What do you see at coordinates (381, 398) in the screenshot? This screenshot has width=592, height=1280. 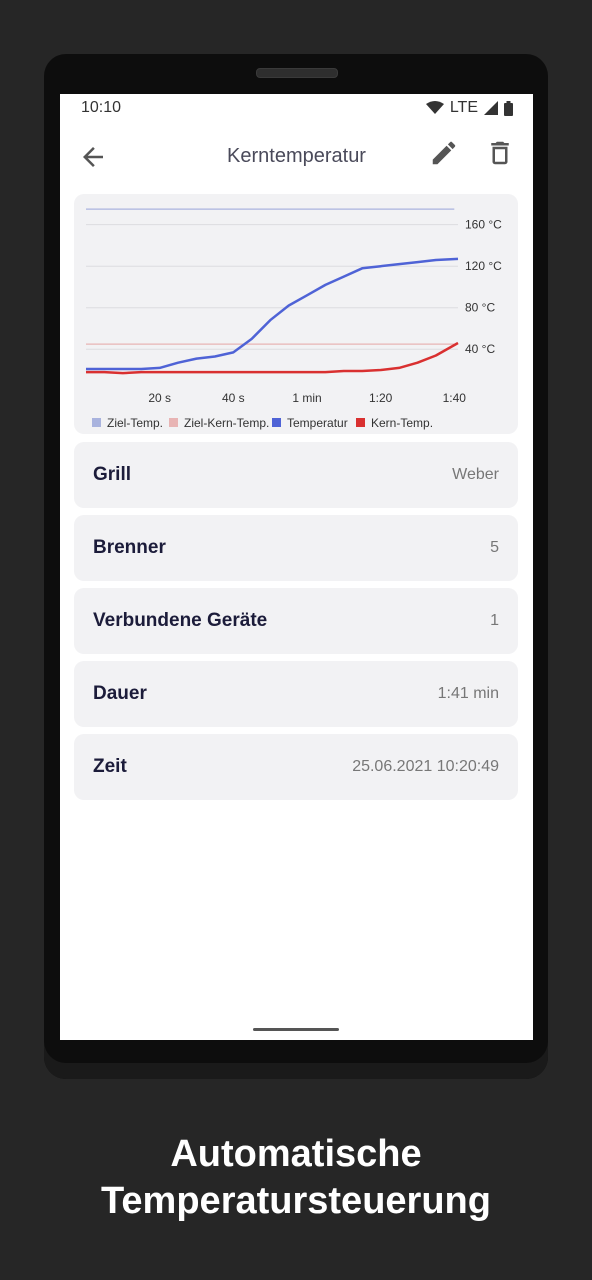 I see `x-tick-label: 1:20` at bounding box center [381, 398].